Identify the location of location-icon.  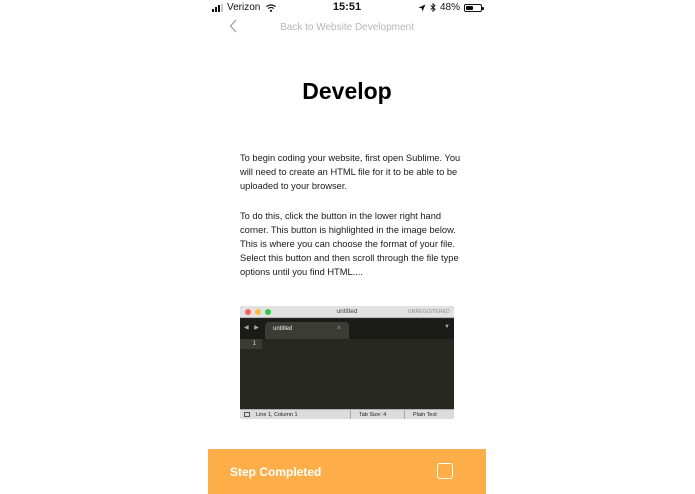
(422, 7).